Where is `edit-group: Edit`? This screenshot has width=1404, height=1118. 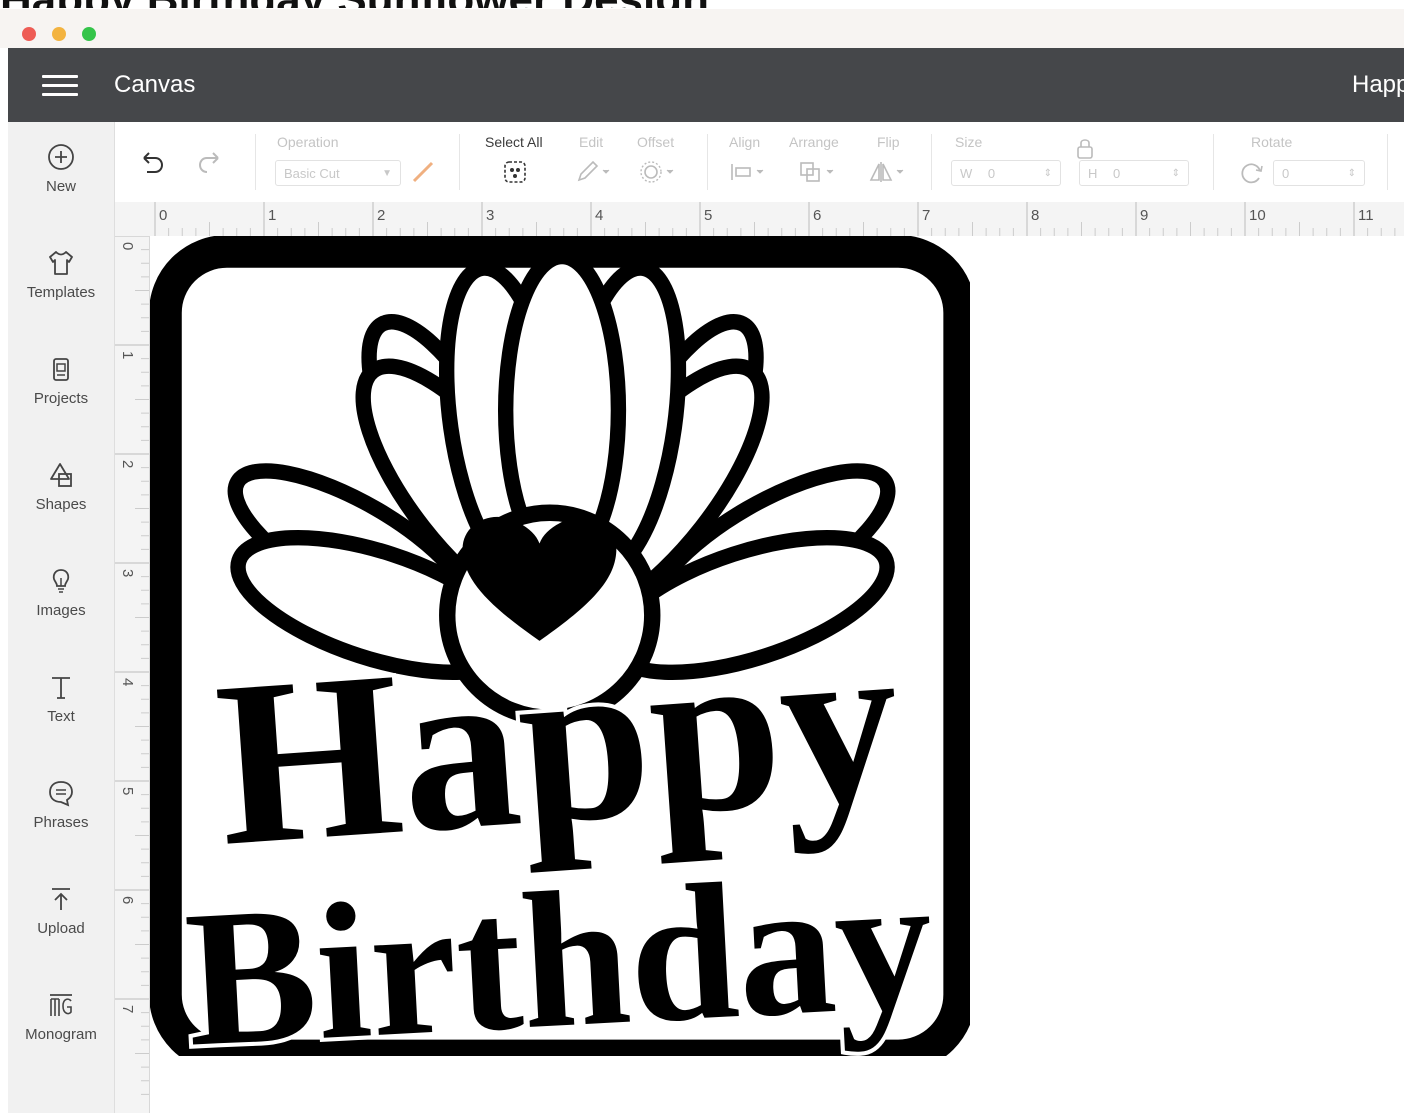 edit-group: Edit is located at coordinates (598, 162).